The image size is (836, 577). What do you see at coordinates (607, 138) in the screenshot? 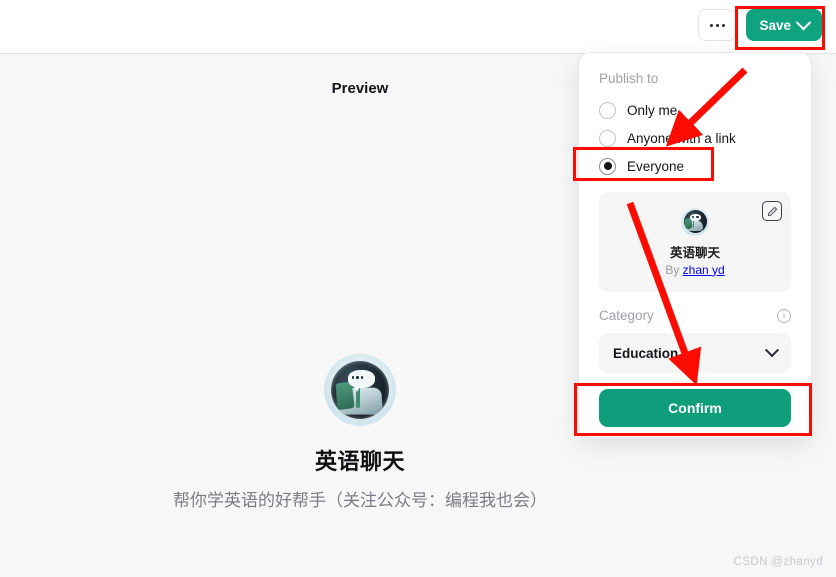
I see `radio-icon-anyone-with-link` at bounding box center [607, 138].